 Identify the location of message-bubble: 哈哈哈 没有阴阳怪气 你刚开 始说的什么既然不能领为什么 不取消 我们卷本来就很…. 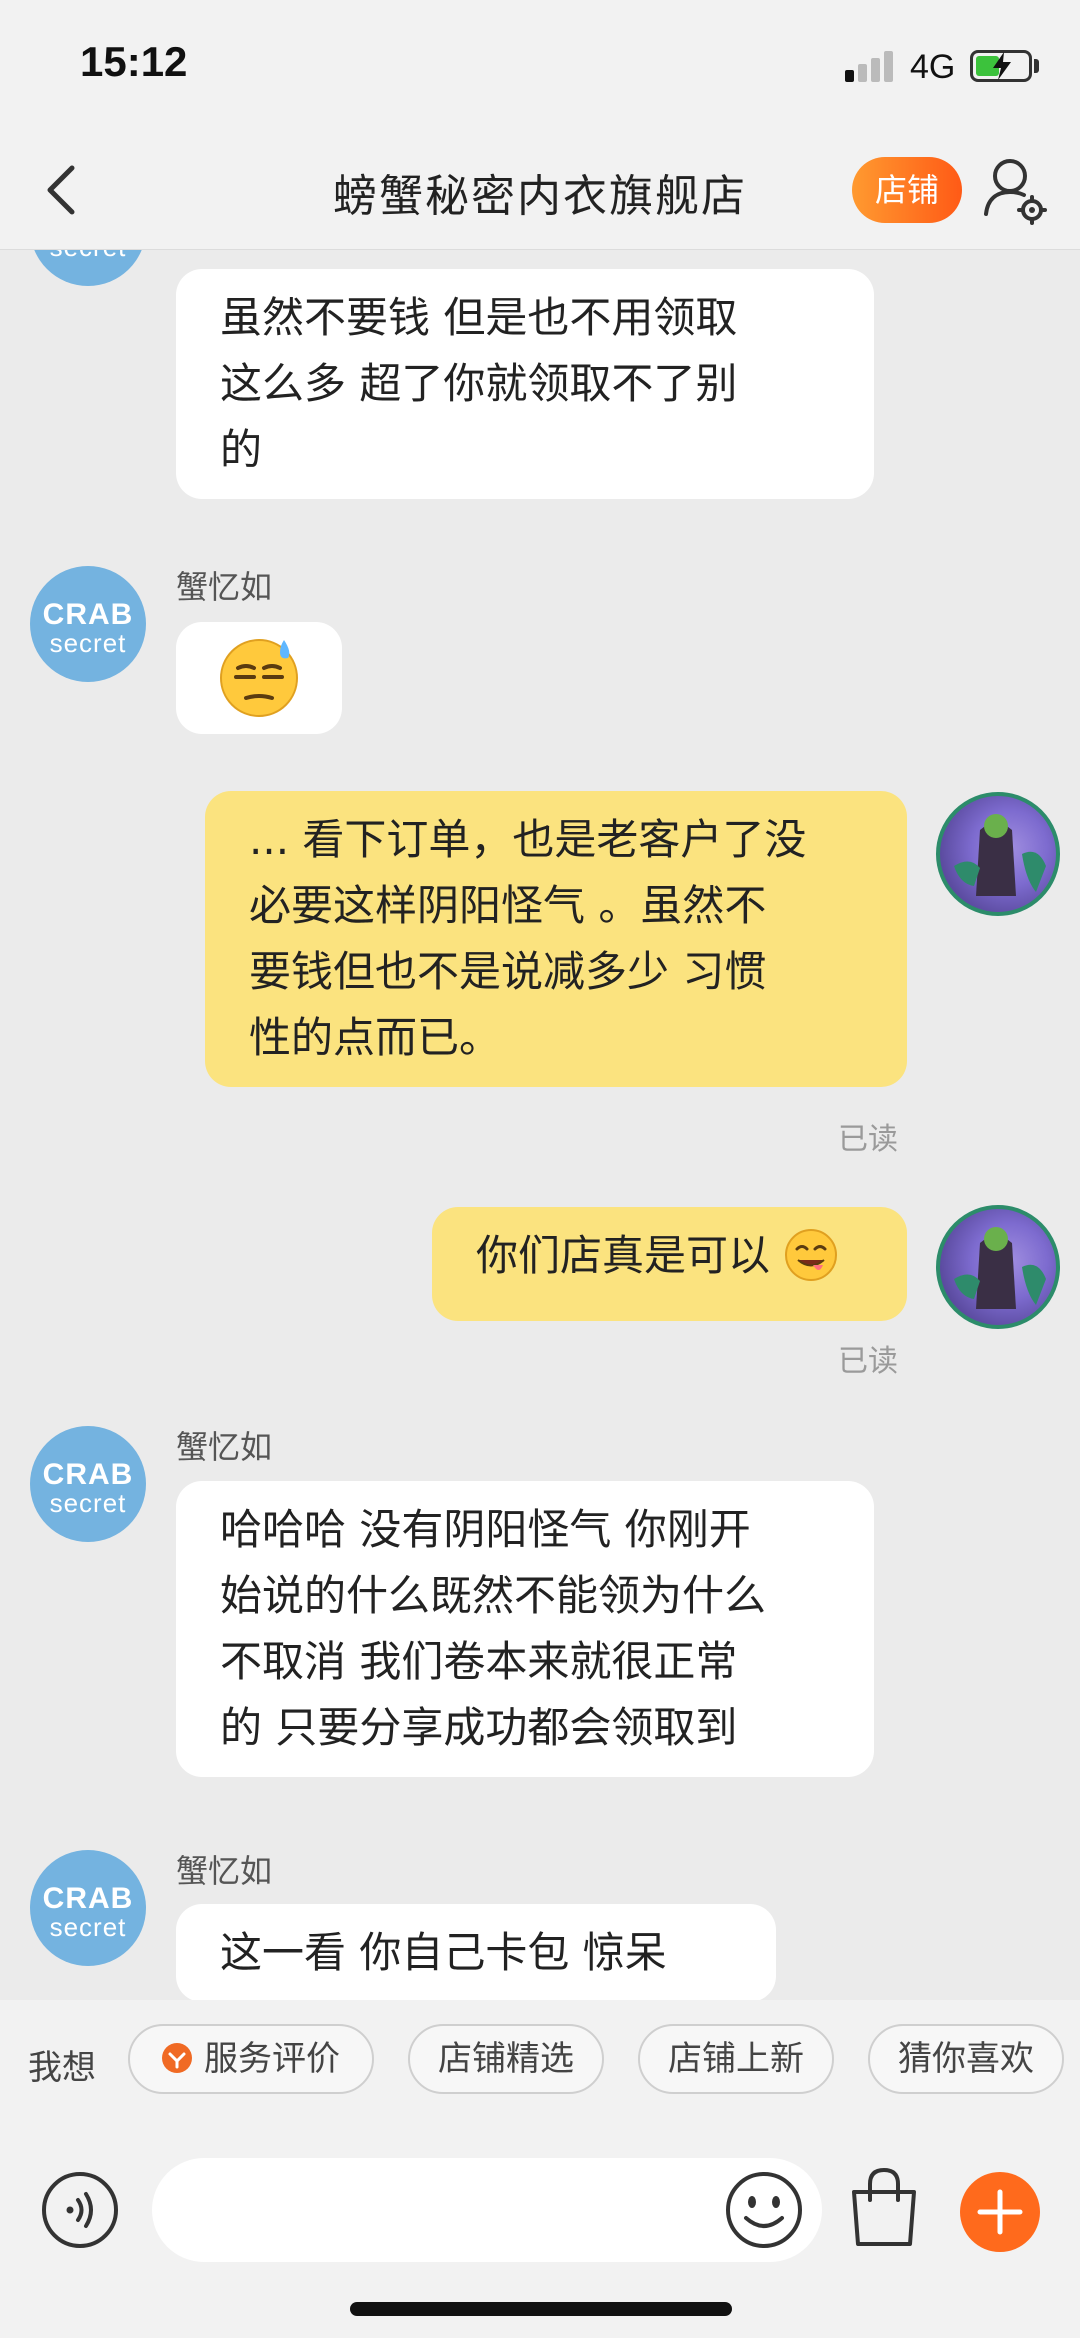
(525, 1629).